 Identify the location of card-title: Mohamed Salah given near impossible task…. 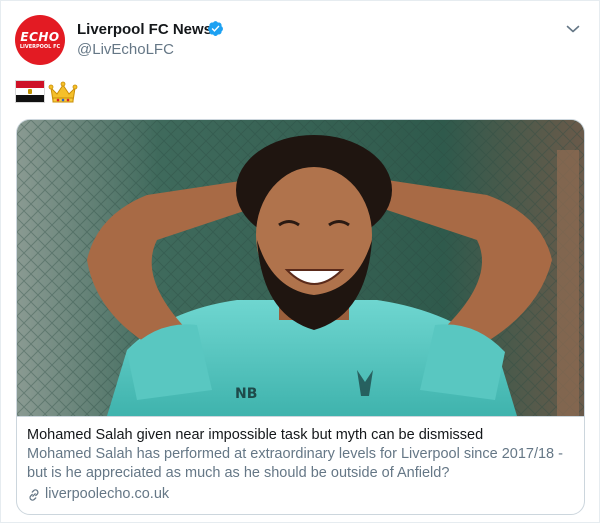
(300, 435).